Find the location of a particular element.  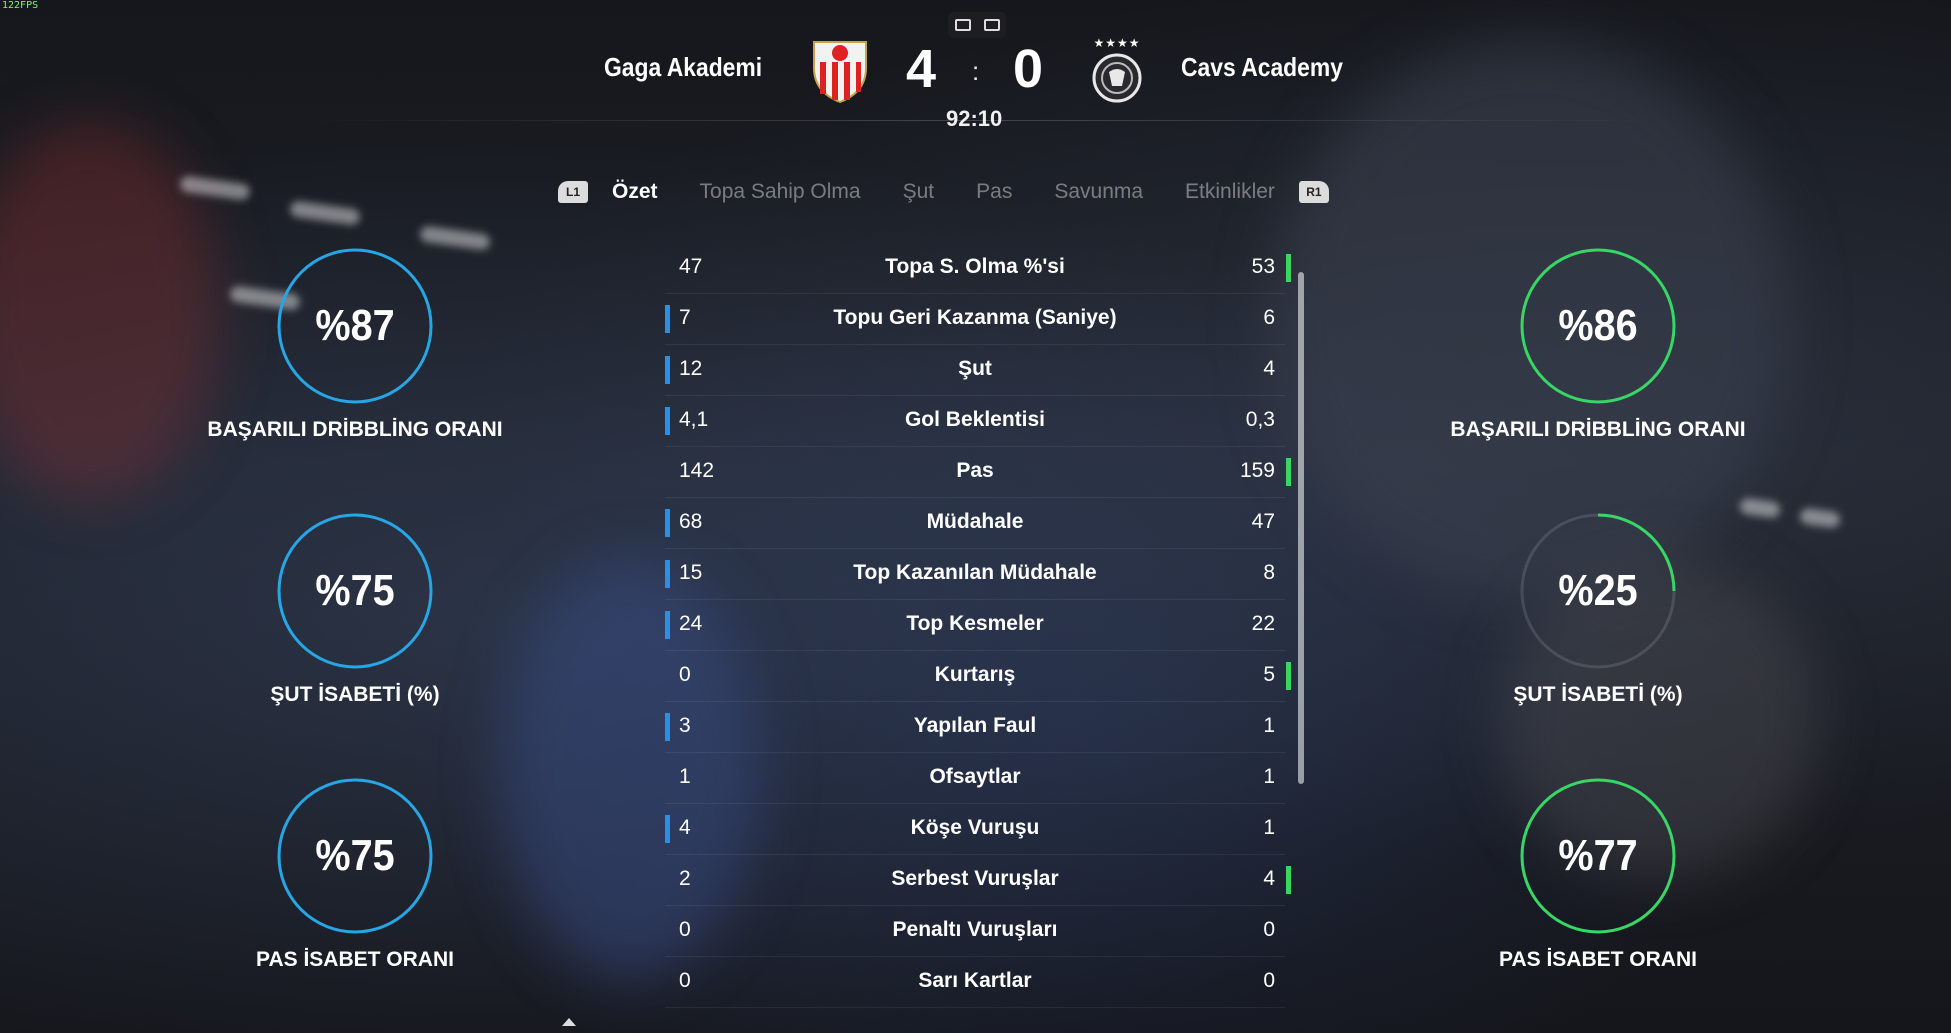

stat-row: 0 Kurtarış 5 is located at coordinates (978, 676).